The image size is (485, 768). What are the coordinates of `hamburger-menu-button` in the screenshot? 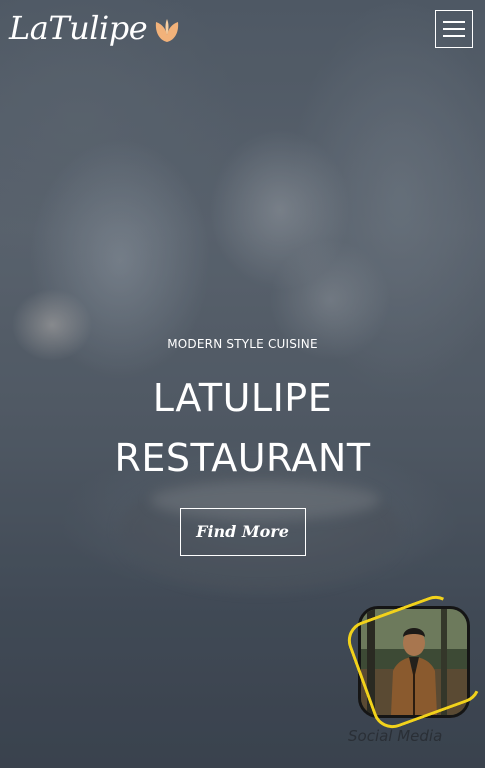 It's located at (454, 29).